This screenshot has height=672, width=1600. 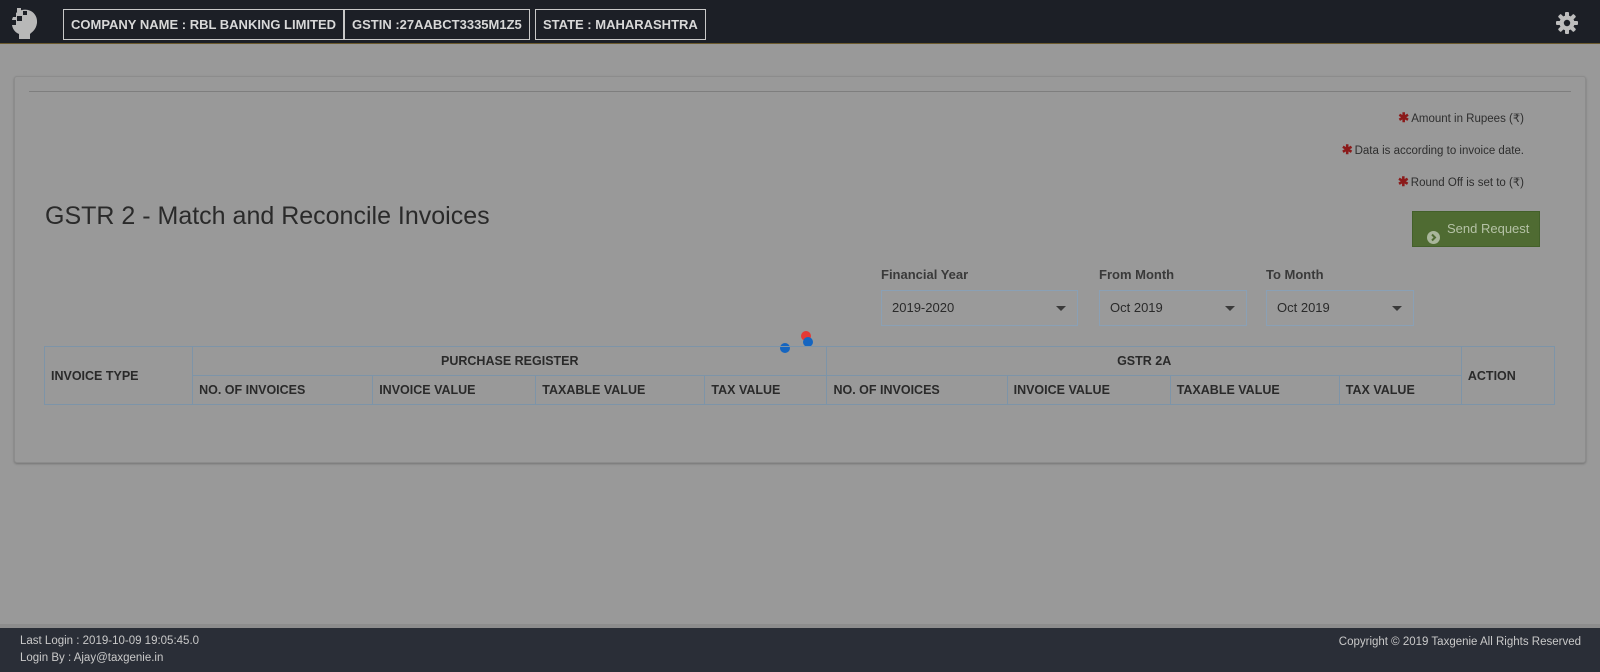 I want to click on g2a-taxable-value-header: TAXABLE VALUE, so click(x=1254, y=390).